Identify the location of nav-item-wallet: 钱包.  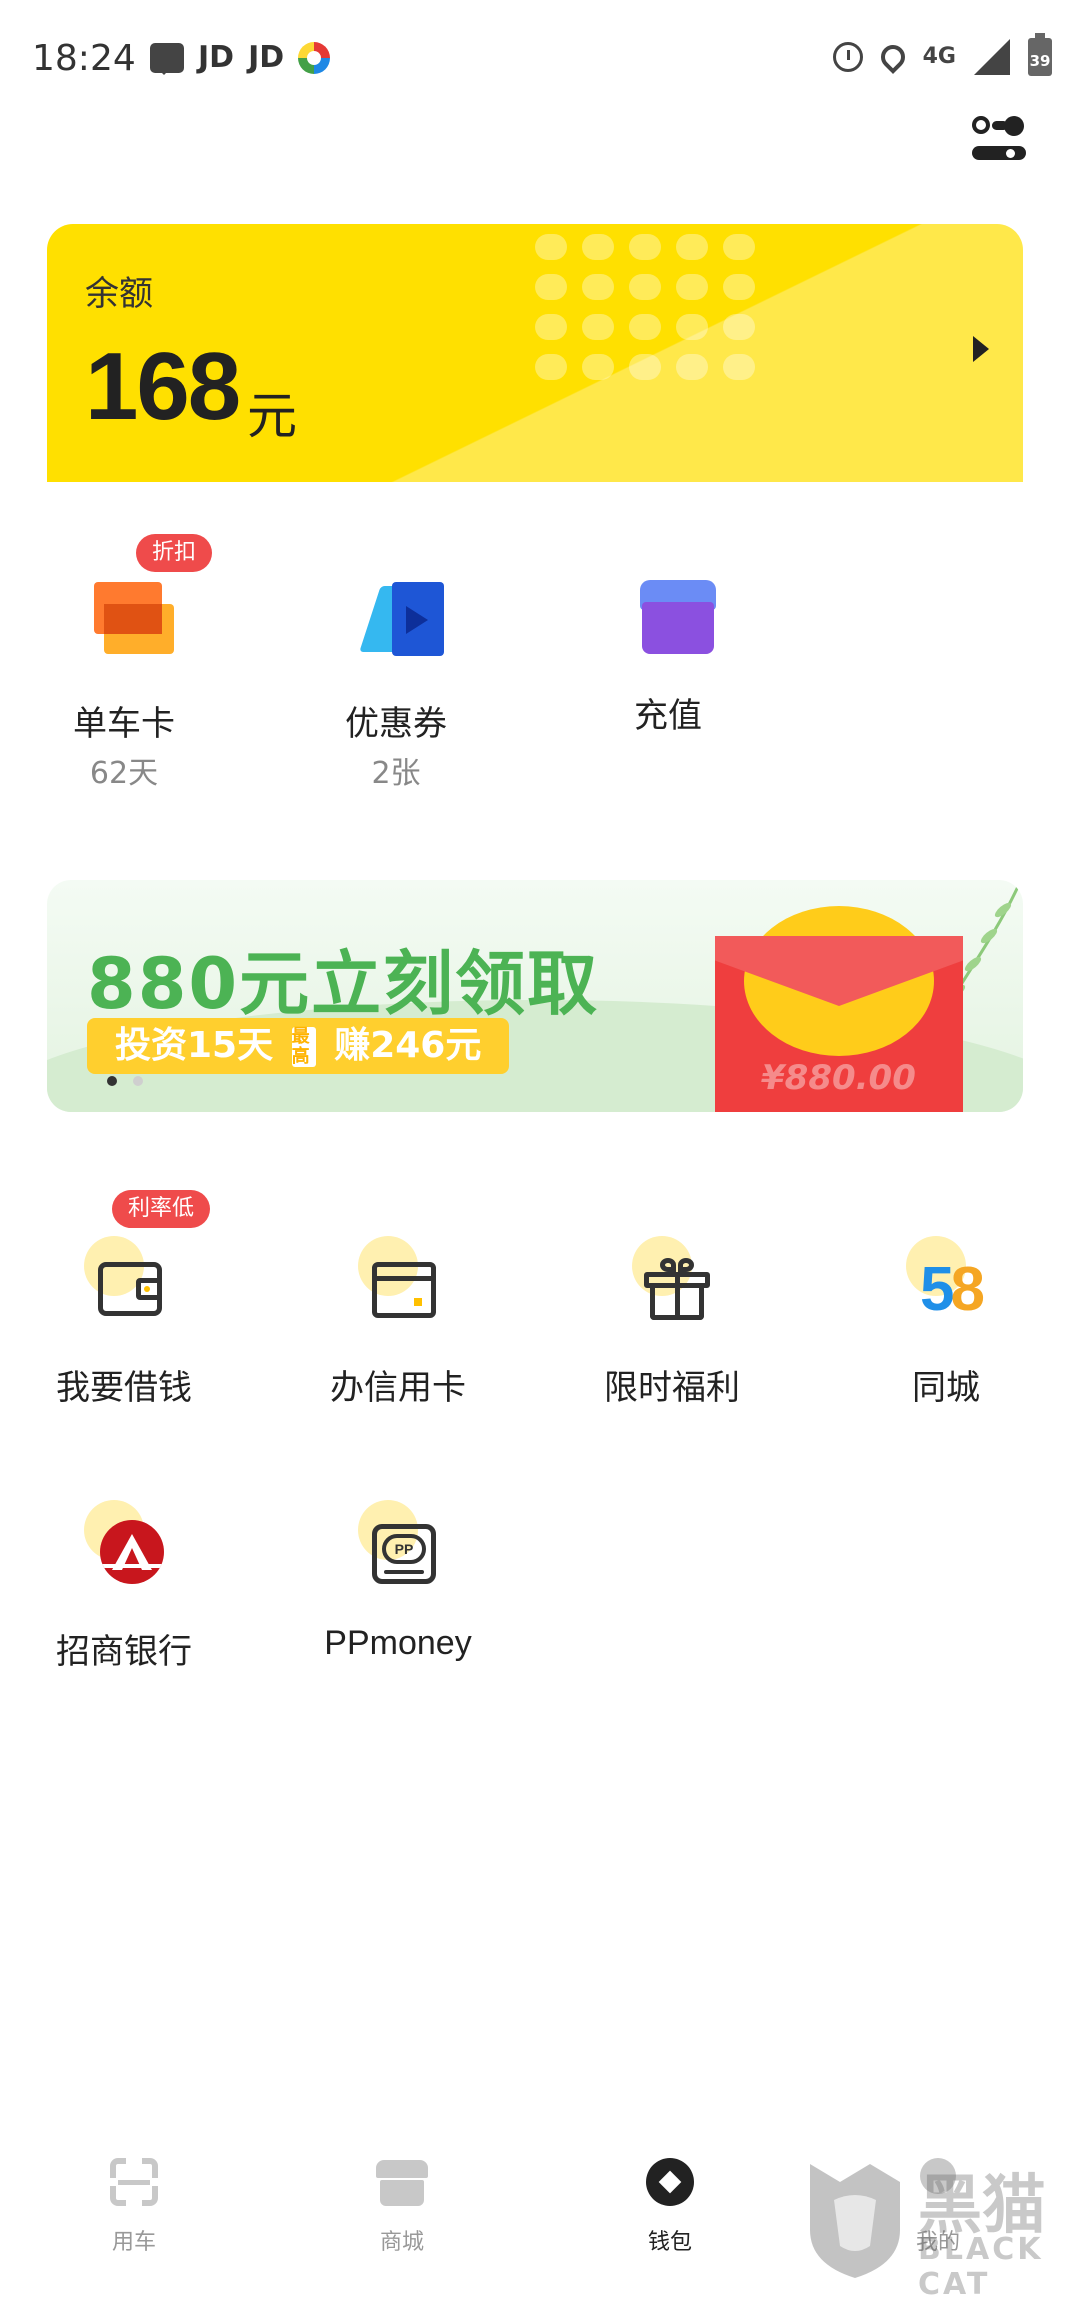
(670, 2207).